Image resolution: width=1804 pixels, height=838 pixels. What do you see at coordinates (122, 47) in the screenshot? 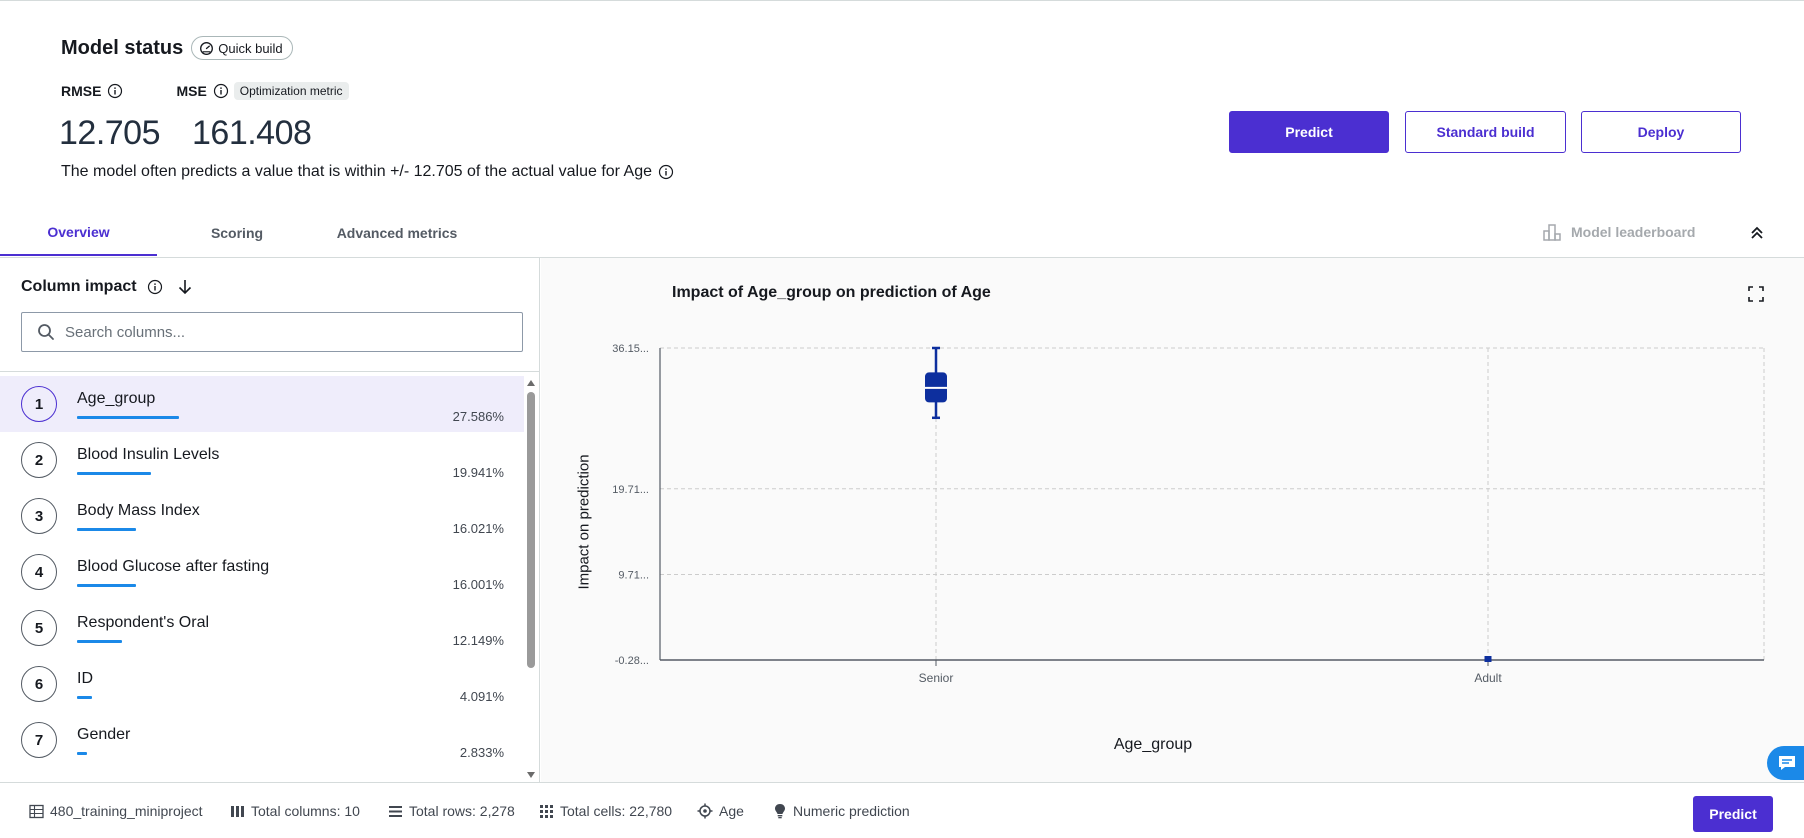
I see `page-title: Model status` at bounding box center [122, 47].